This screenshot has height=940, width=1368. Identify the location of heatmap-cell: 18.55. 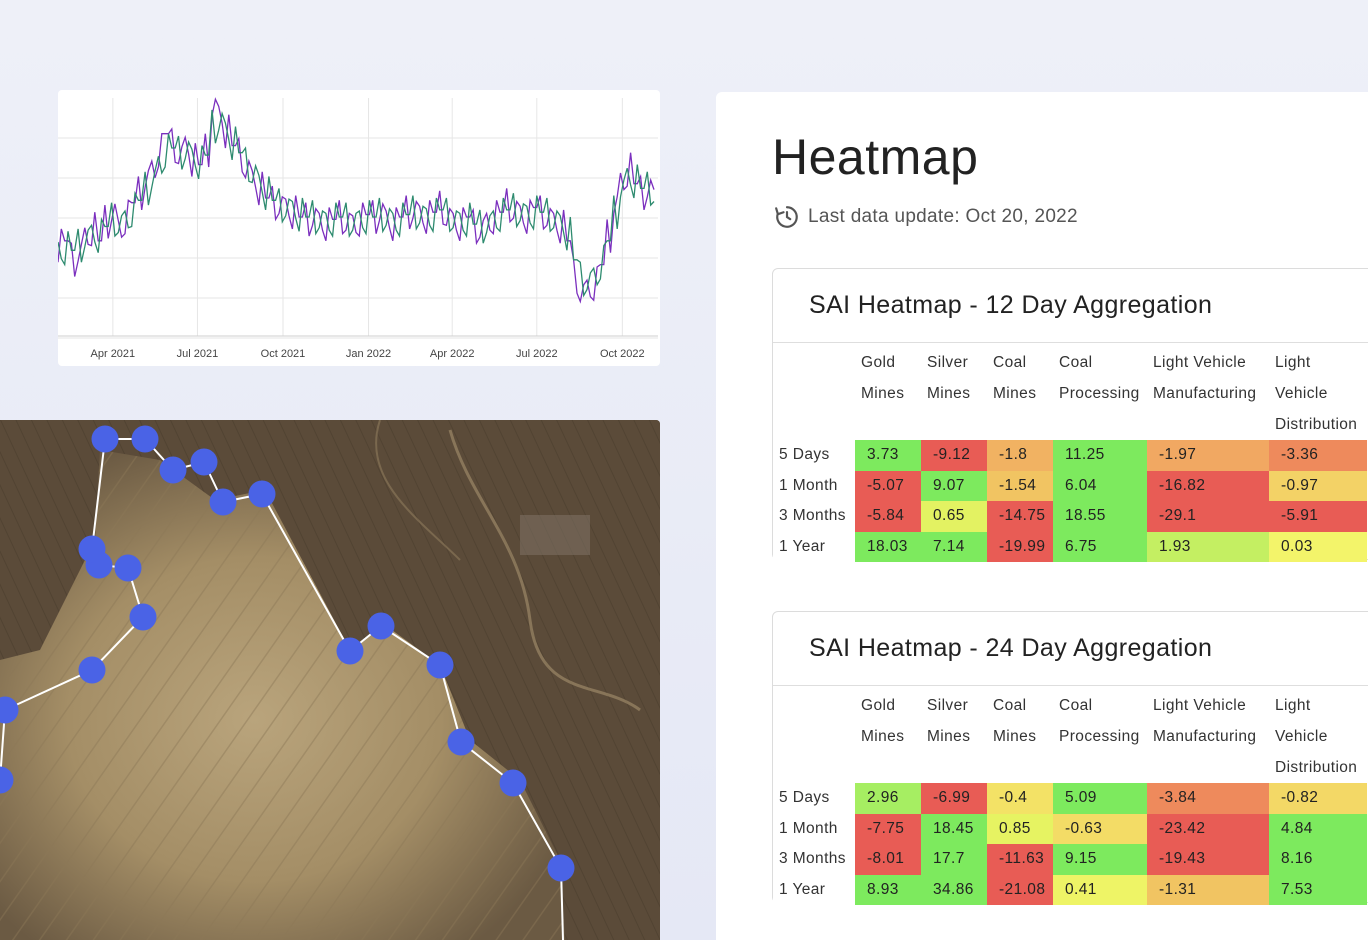
(1100, 516).